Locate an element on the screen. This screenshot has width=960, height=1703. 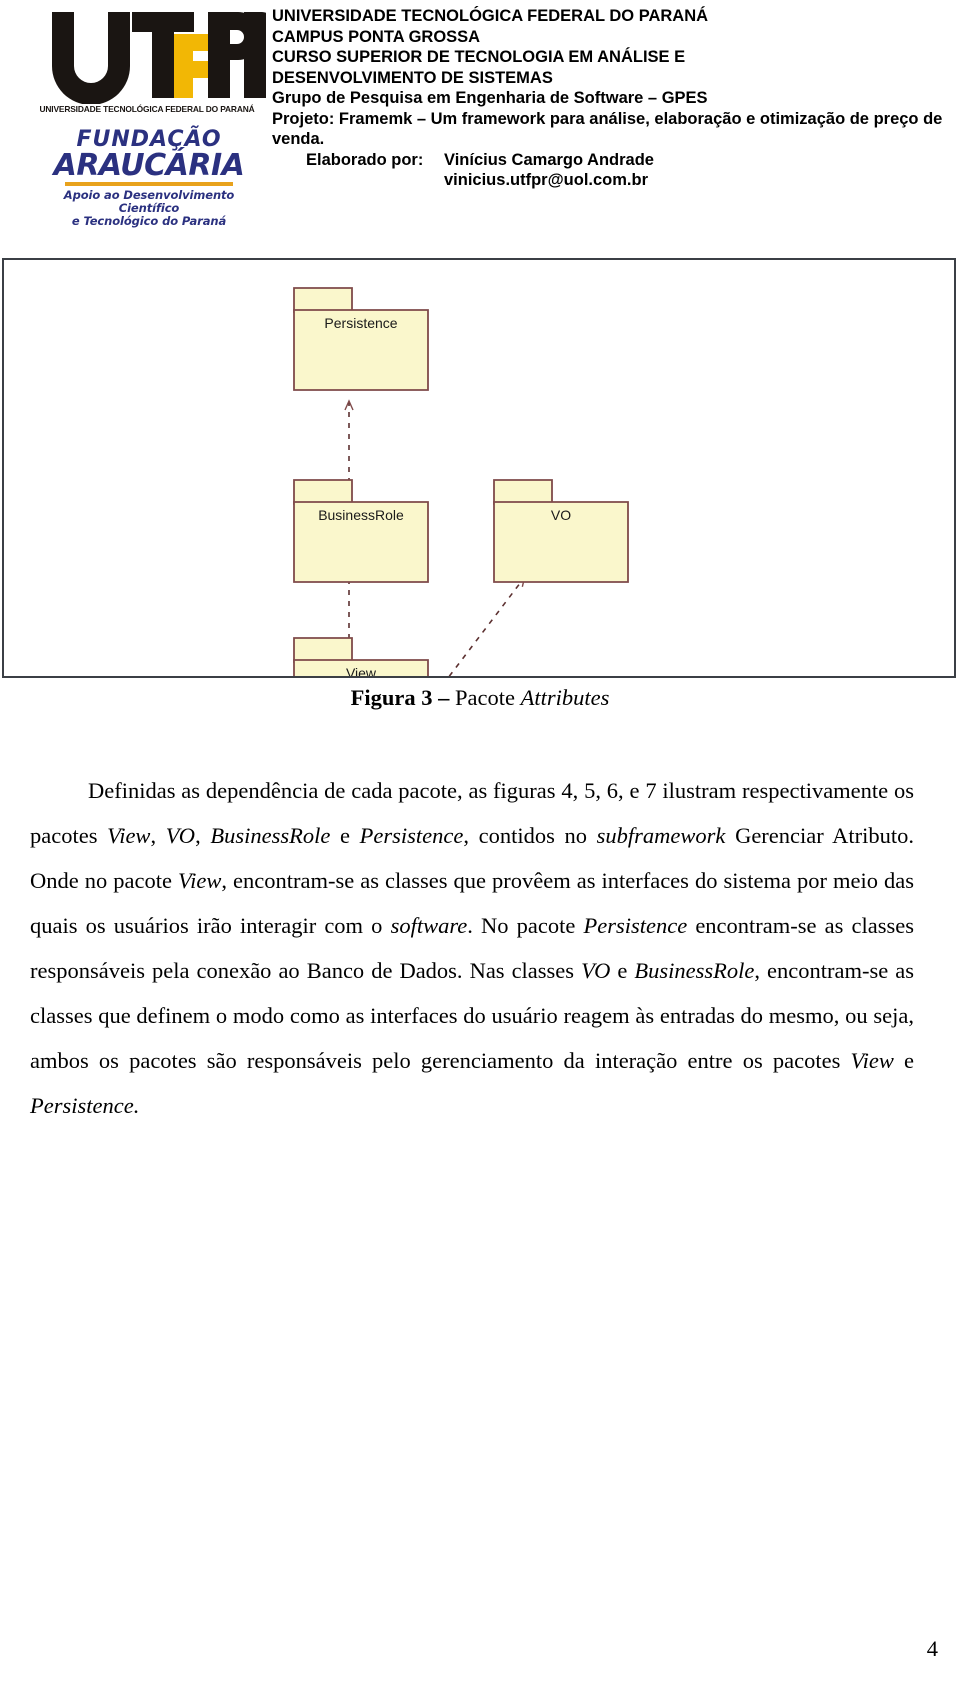
uml-package-diagram: Persistence BusinessRole VO View is located at coordinates (461, 481).